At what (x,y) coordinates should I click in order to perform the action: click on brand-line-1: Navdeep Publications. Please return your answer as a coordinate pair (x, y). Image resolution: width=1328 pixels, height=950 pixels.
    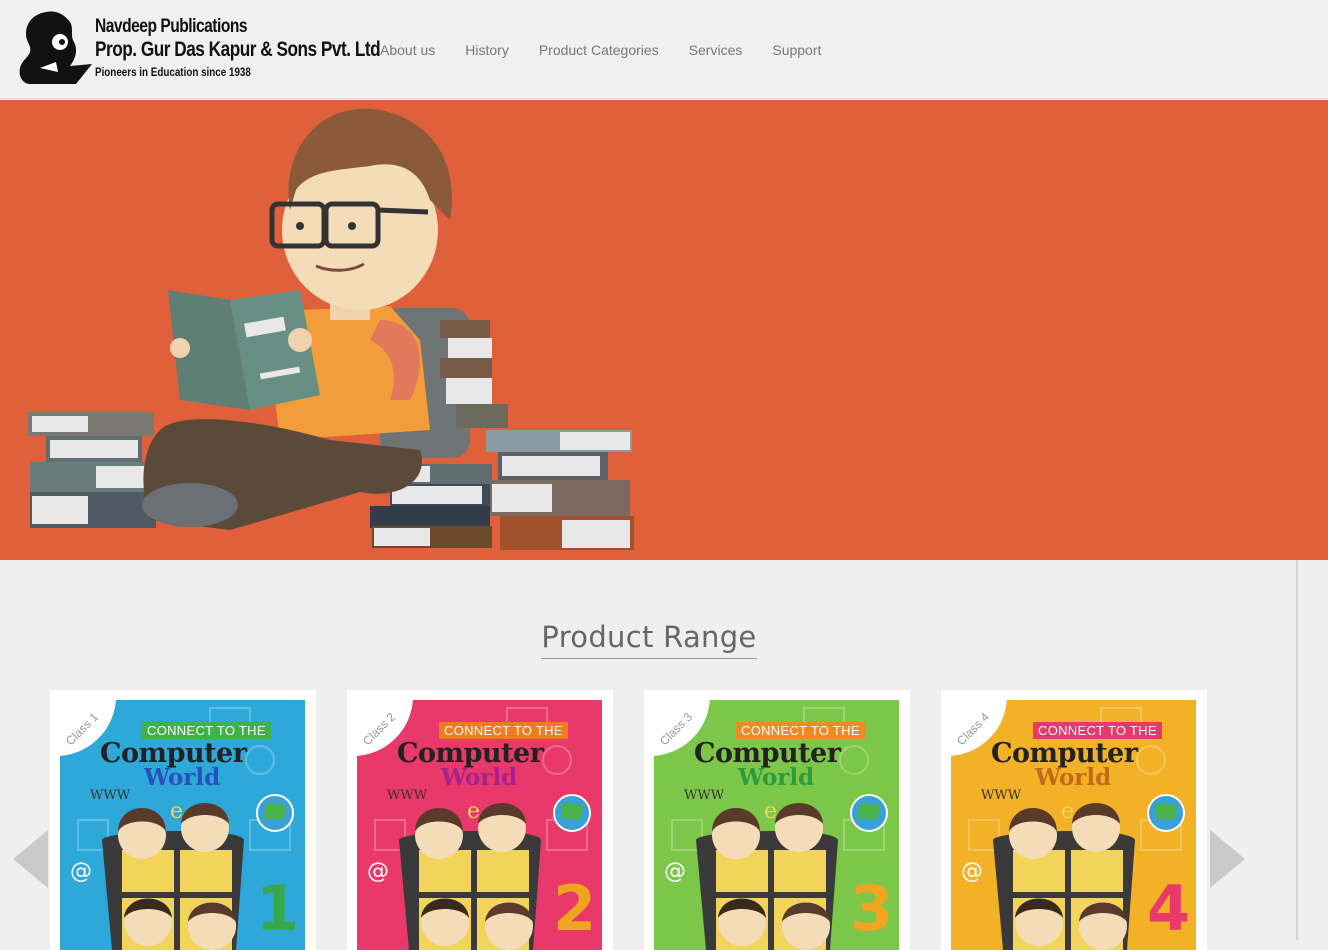
    Looking at the image, I should click on (171, 26).